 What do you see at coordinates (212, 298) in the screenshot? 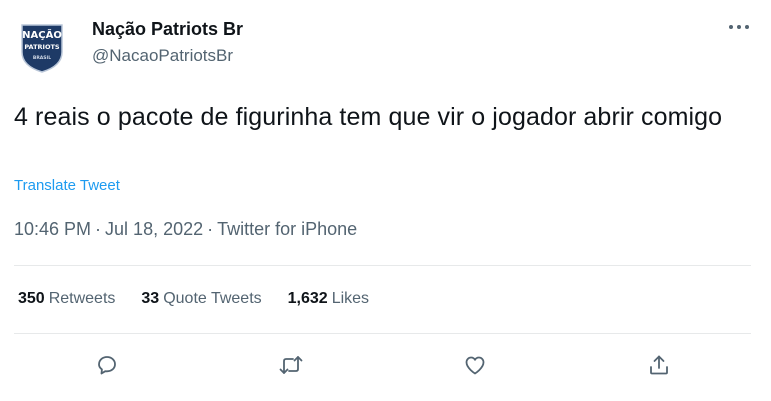
I see `quote-tweets-label: Quote Tweets` at bounding box center [212, 298].